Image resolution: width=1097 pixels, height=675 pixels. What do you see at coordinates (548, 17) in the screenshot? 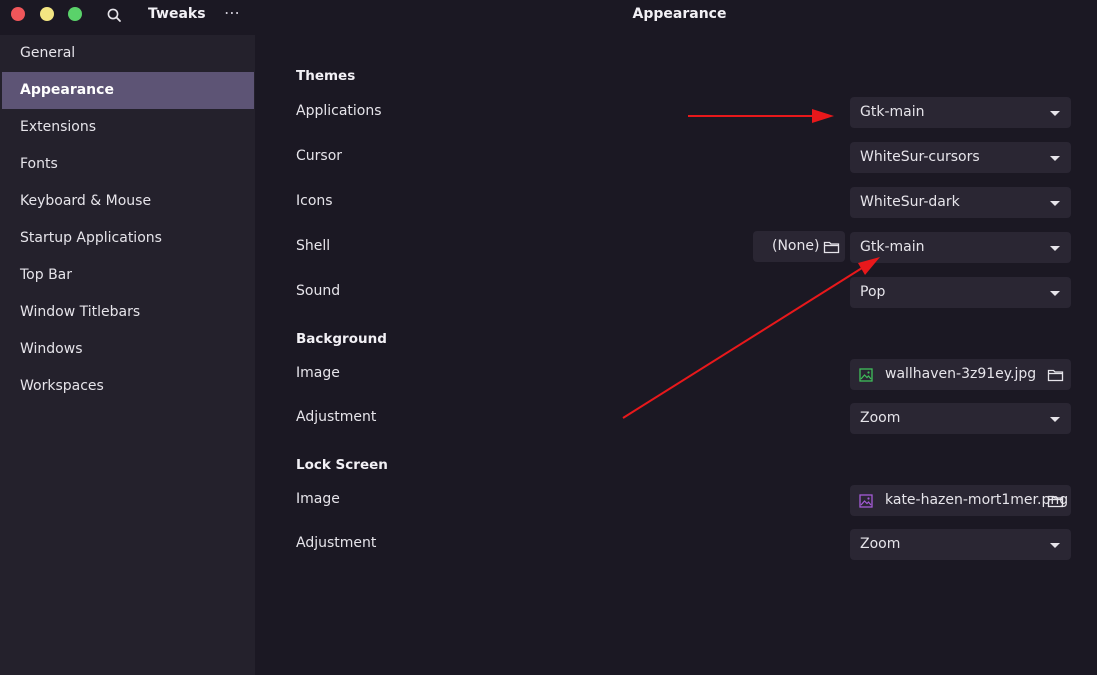
I see `header-bar: Tweaks ⋯ Appearance` at bounding box center [548, 17].